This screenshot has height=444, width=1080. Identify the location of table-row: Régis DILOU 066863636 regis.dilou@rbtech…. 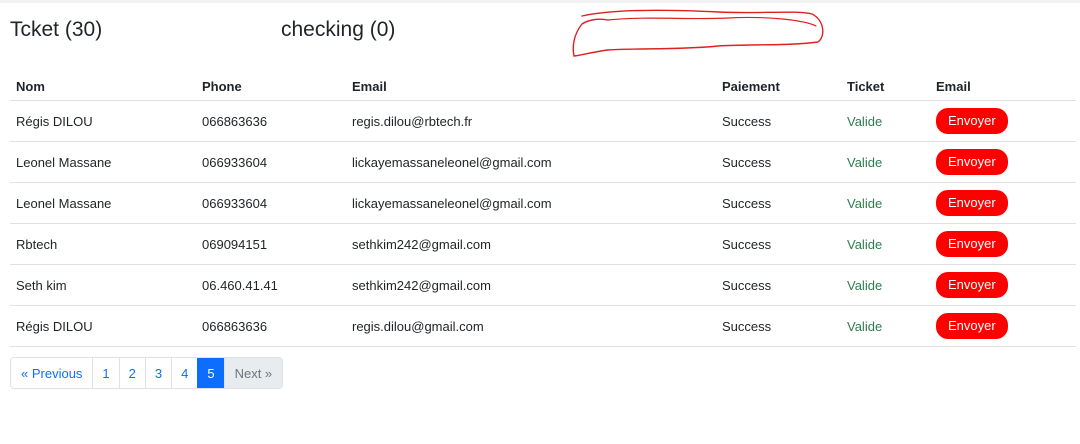
(543, 121).